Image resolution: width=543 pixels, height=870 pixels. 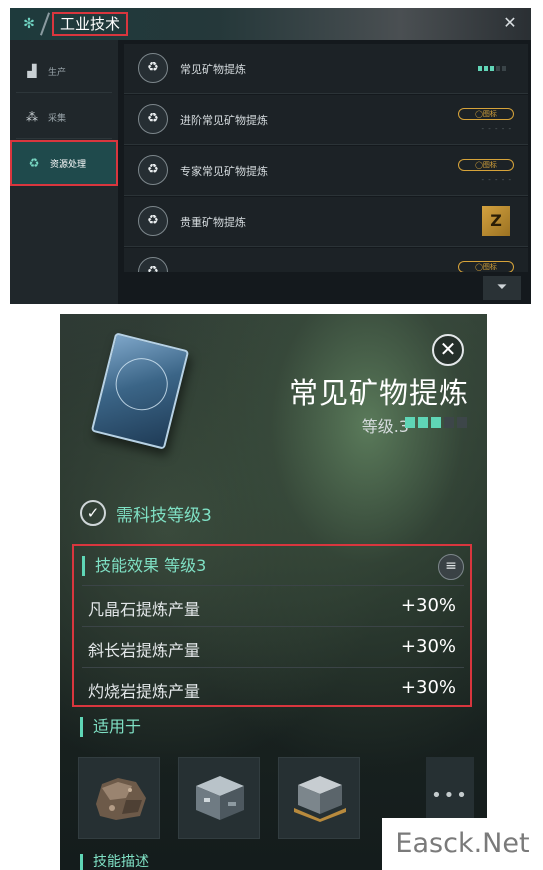 I want to click on skill-book-tile: Z, so click(x=496, y=221).